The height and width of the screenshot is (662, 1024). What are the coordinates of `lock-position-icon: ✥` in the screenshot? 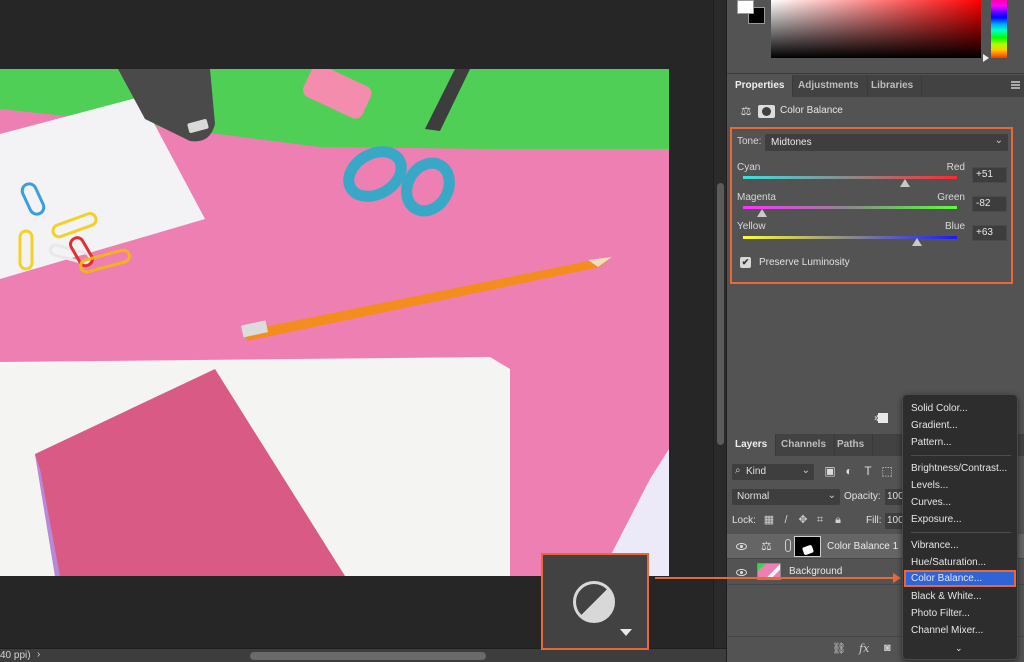 It's located at (803, 520).